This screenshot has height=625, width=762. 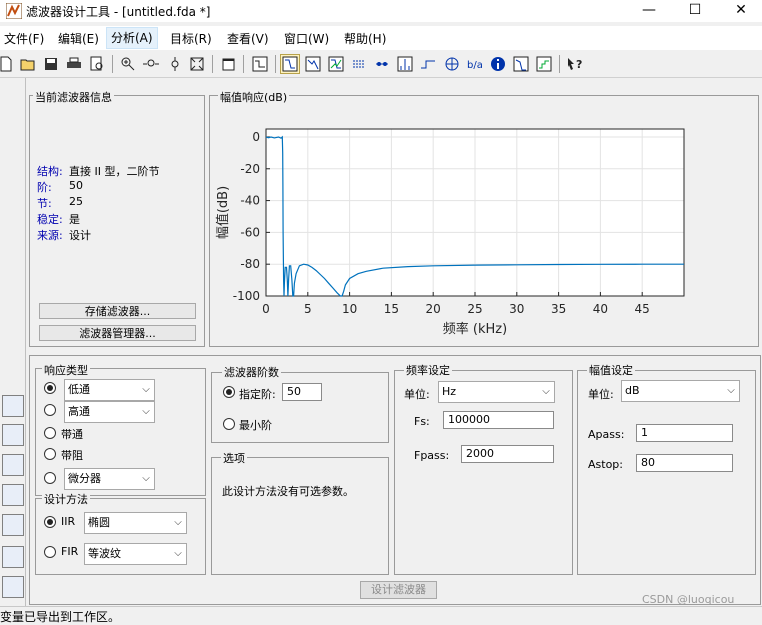 I want to click on export-icon, so click(x=13, y=587).